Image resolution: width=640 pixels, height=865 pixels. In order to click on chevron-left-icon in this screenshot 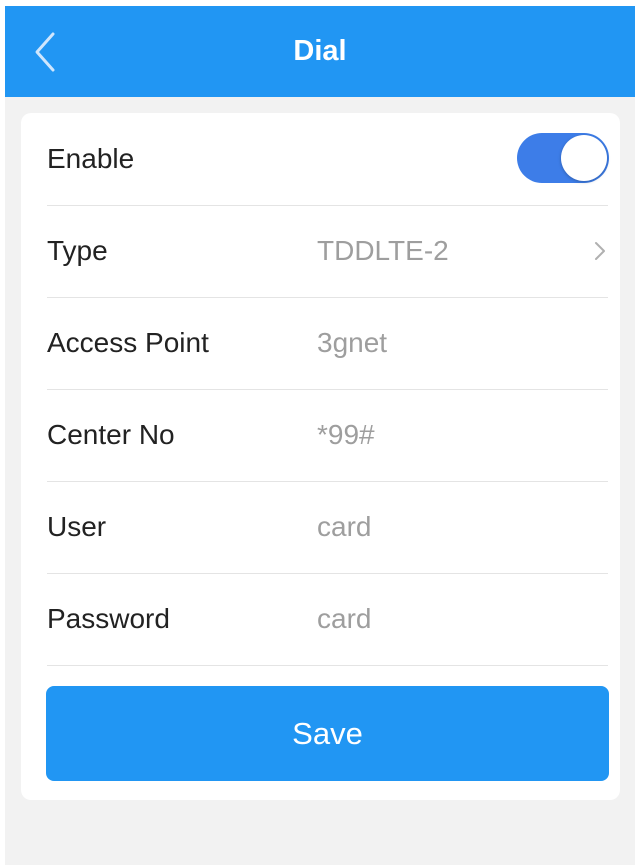, I will do `click(45, 52)`.